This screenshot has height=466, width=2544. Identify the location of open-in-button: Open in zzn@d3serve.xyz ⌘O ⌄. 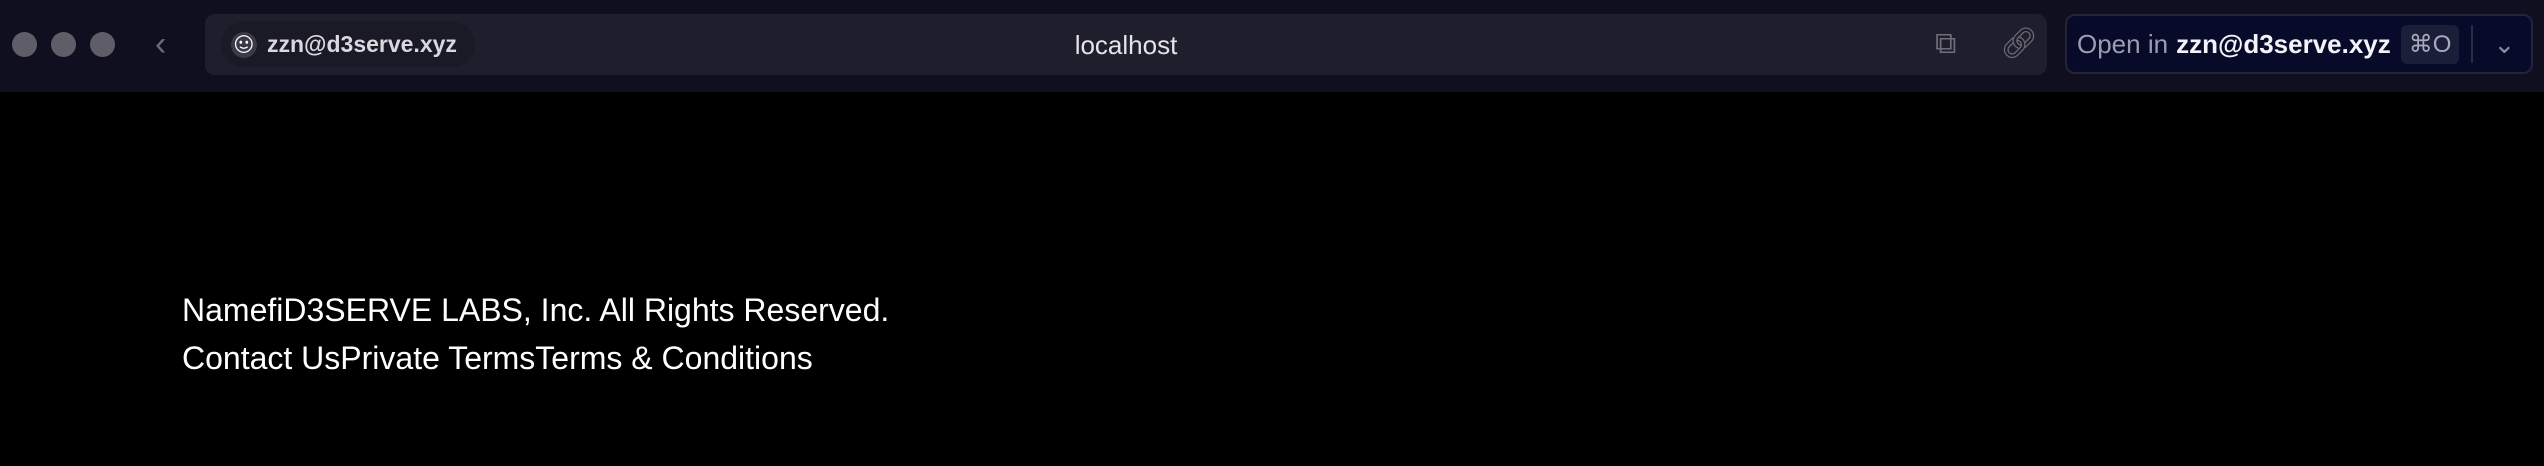
(2299, 44).